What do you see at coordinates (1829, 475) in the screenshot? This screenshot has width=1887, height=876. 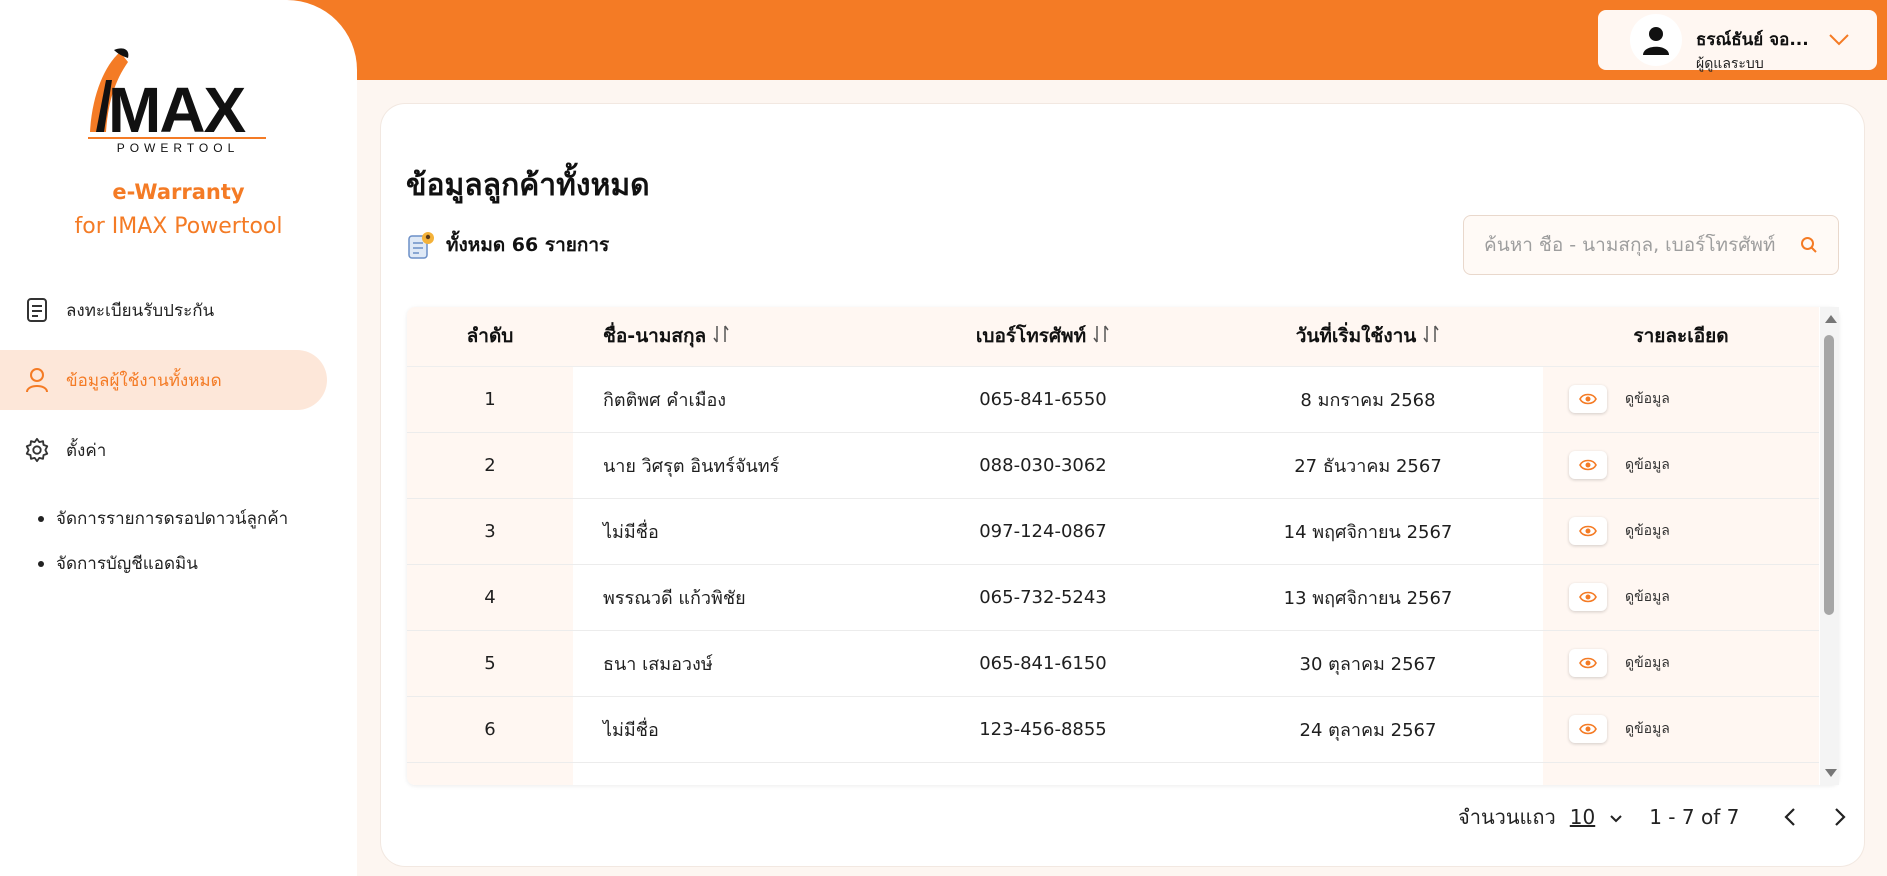 I see `scroll-thumb` at bounding box center [1829, 475].